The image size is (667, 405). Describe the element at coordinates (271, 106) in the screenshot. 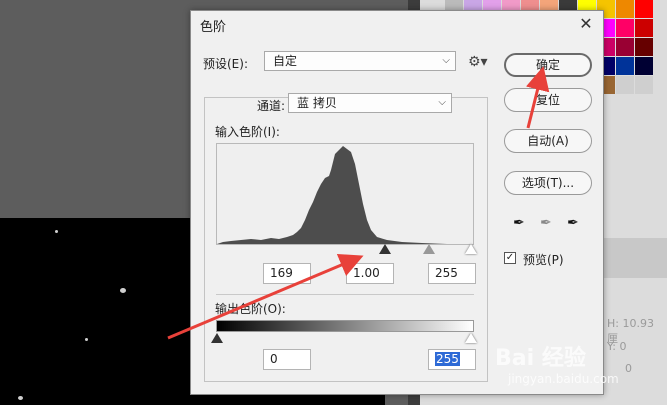

I see `channel-label: 通道:` at that location.